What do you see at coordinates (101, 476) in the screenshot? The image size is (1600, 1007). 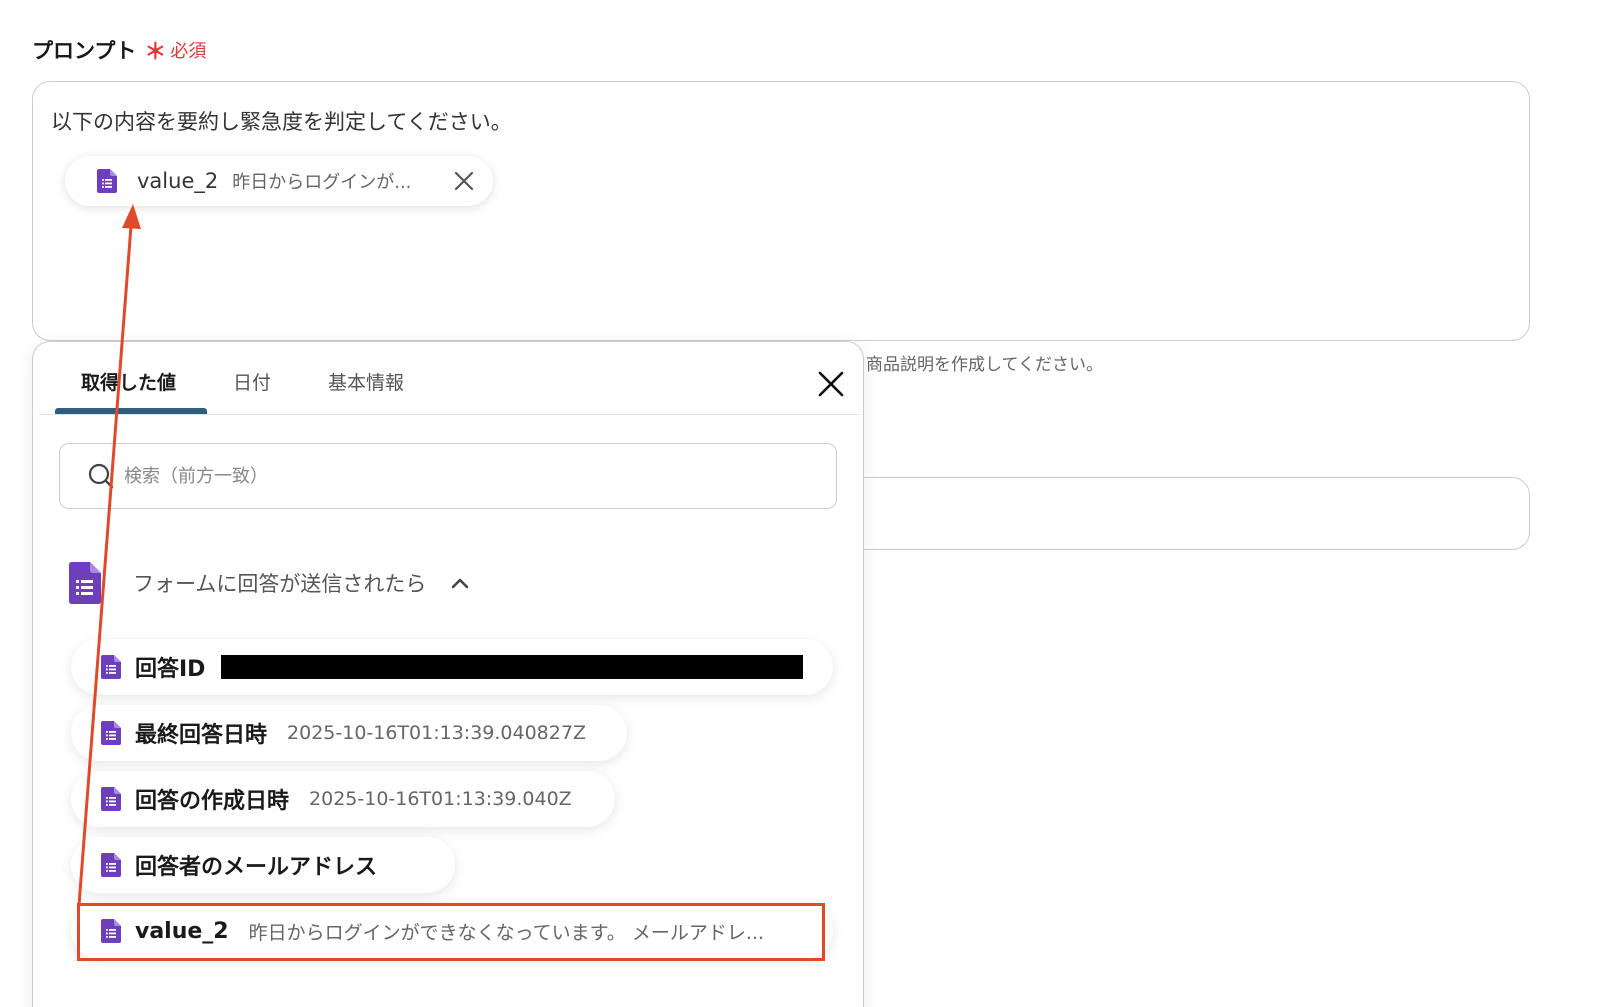 I see `search-icon` at bounding box center [101, 476].